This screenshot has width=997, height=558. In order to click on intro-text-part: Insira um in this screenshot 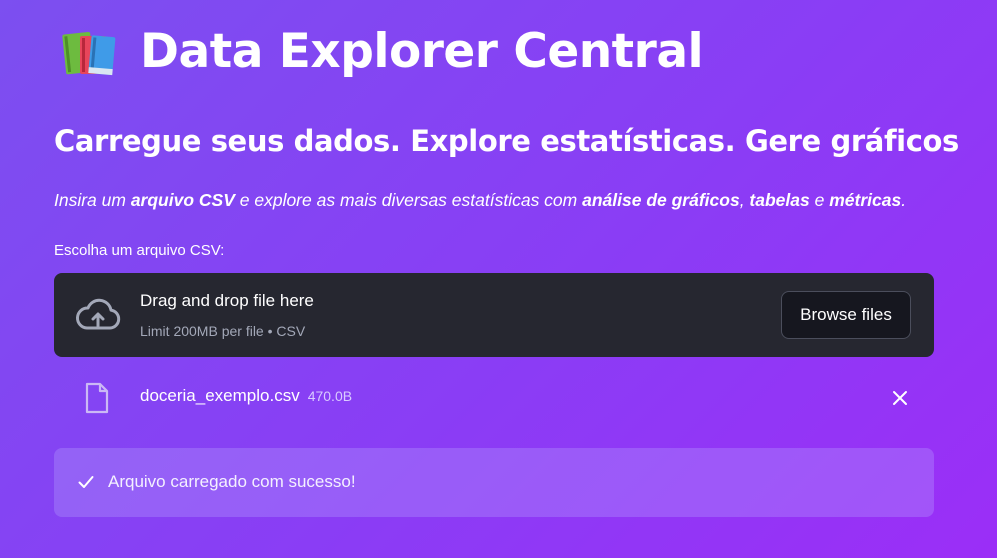, I will do `click(92, 200)`.